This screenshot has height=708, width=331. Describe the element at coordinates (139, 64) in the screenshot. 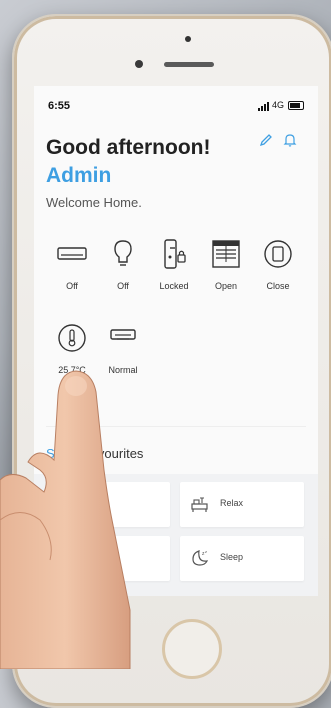

I see `sensor-lens` at that location.